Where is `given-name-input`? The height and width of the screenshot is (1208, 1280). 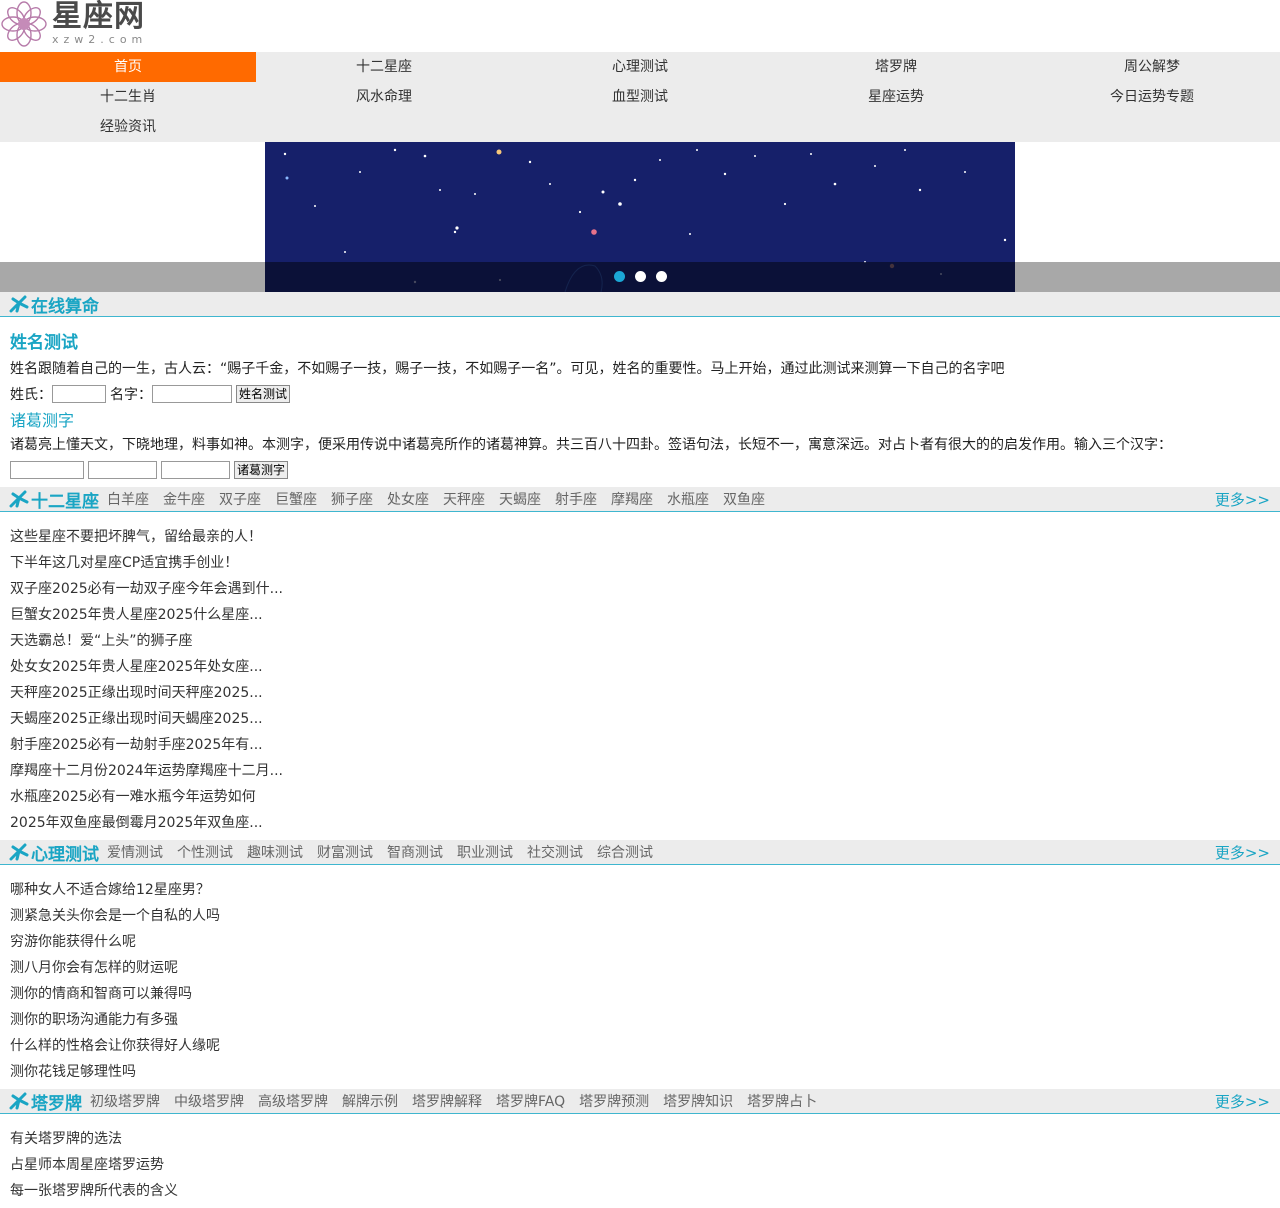
given-name-input is located at coordinates (192, 394).